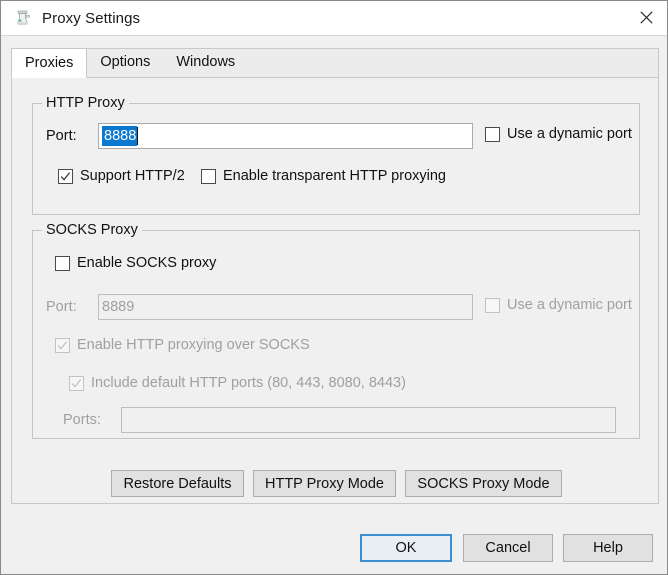 This screenshot has width=668, height=575. What do you see at coordinates (147, 263) in the screenshot?
I see `enable-socks-proxy-label: Enable SOCKS proxy` at bounding box center [147, 263].